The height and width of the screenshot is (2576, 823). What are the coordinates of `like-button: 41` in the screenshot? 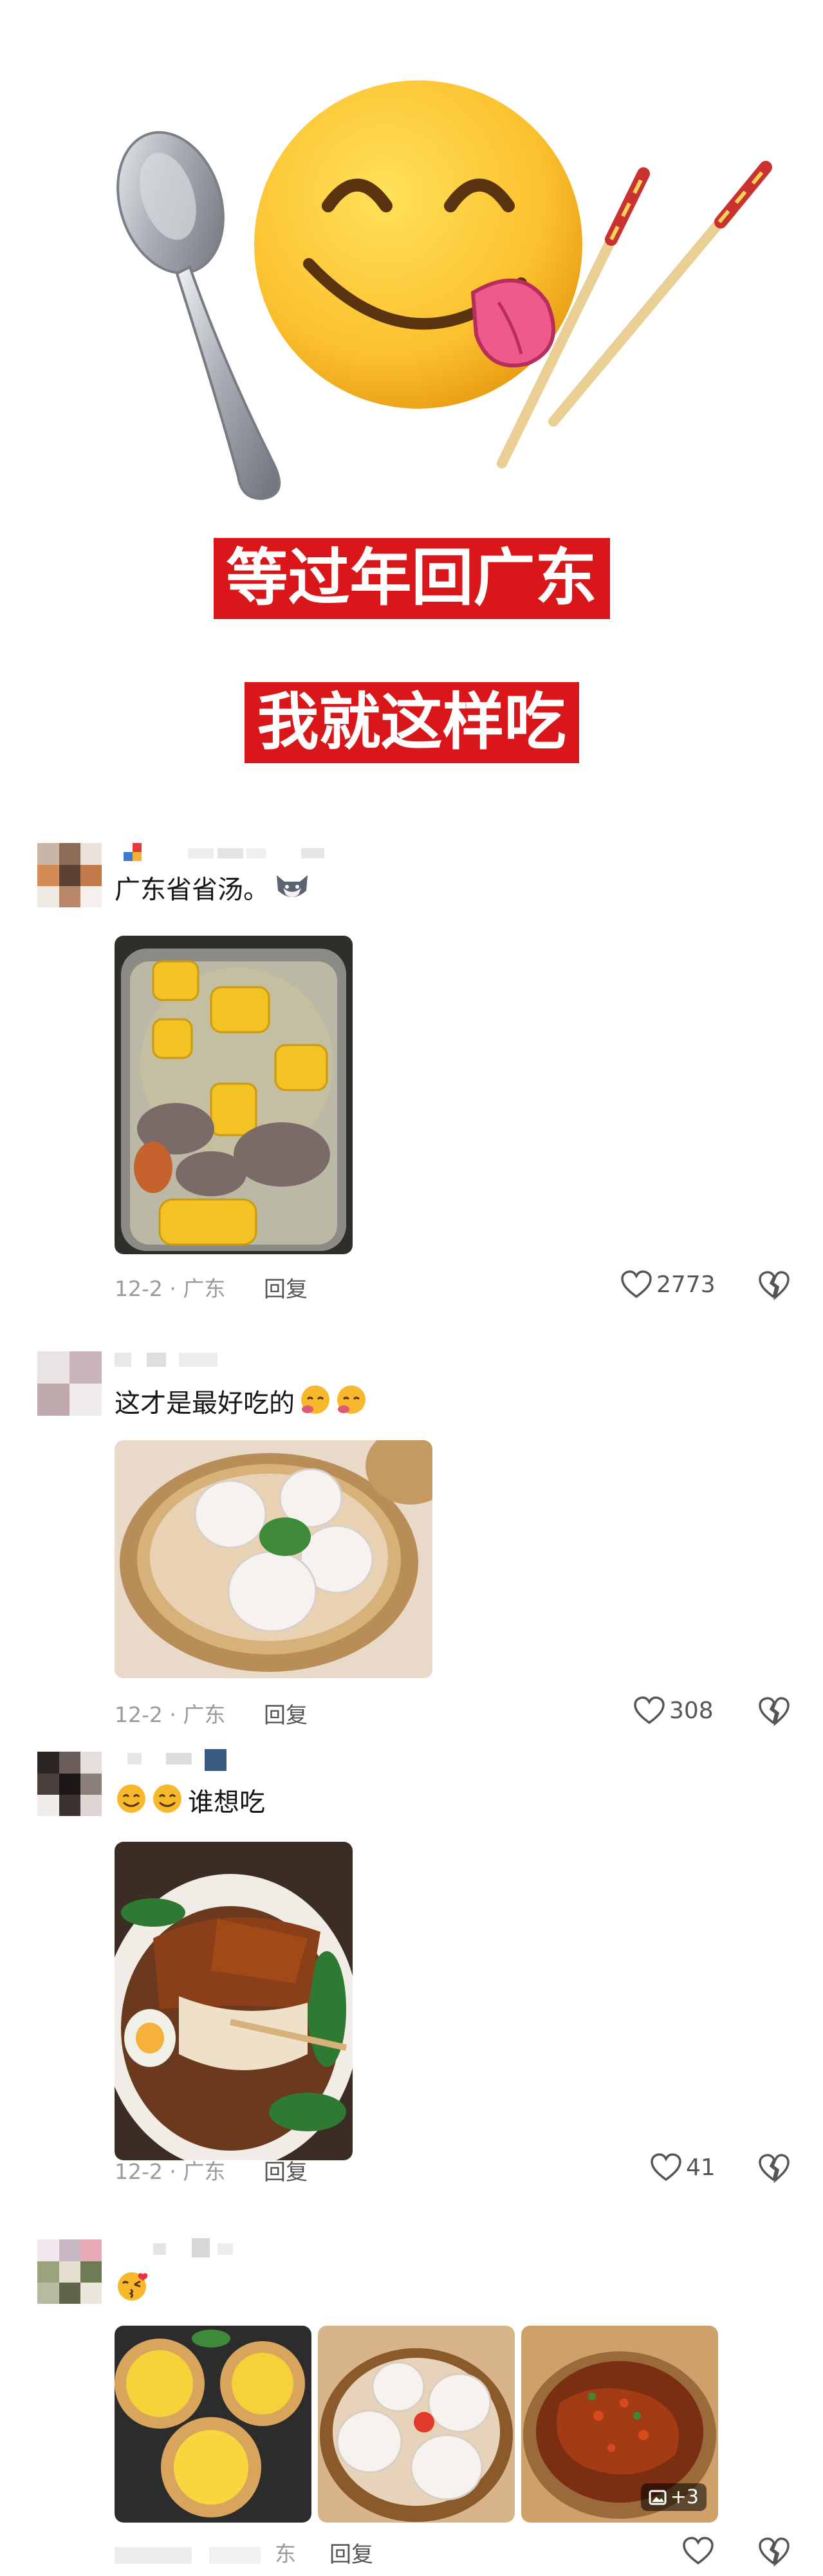 It's located at (683, 2167).